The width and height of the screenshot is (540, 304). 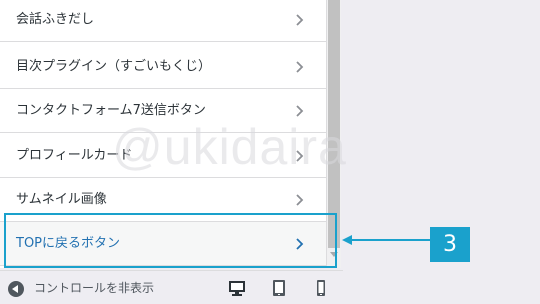 I want to click on menu-item-toc-plugin: 目次プラグイン（すごいもくじ）, so click(x=163, y=67).